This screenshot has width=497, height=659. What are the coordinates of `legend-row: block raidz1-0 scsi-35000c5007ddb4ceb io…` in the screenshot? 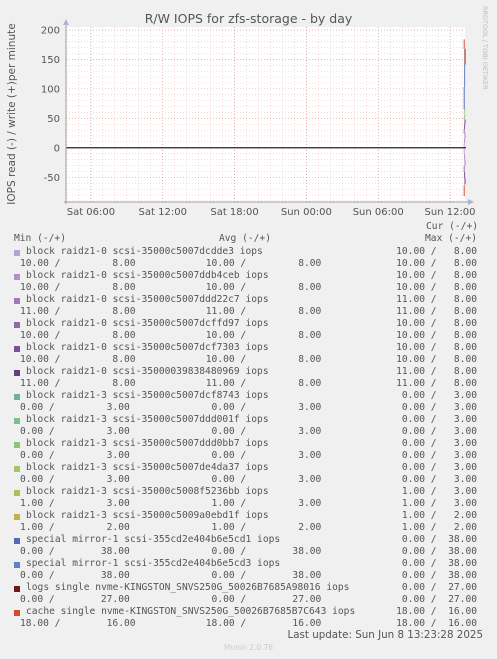 It's located at (248, 282).